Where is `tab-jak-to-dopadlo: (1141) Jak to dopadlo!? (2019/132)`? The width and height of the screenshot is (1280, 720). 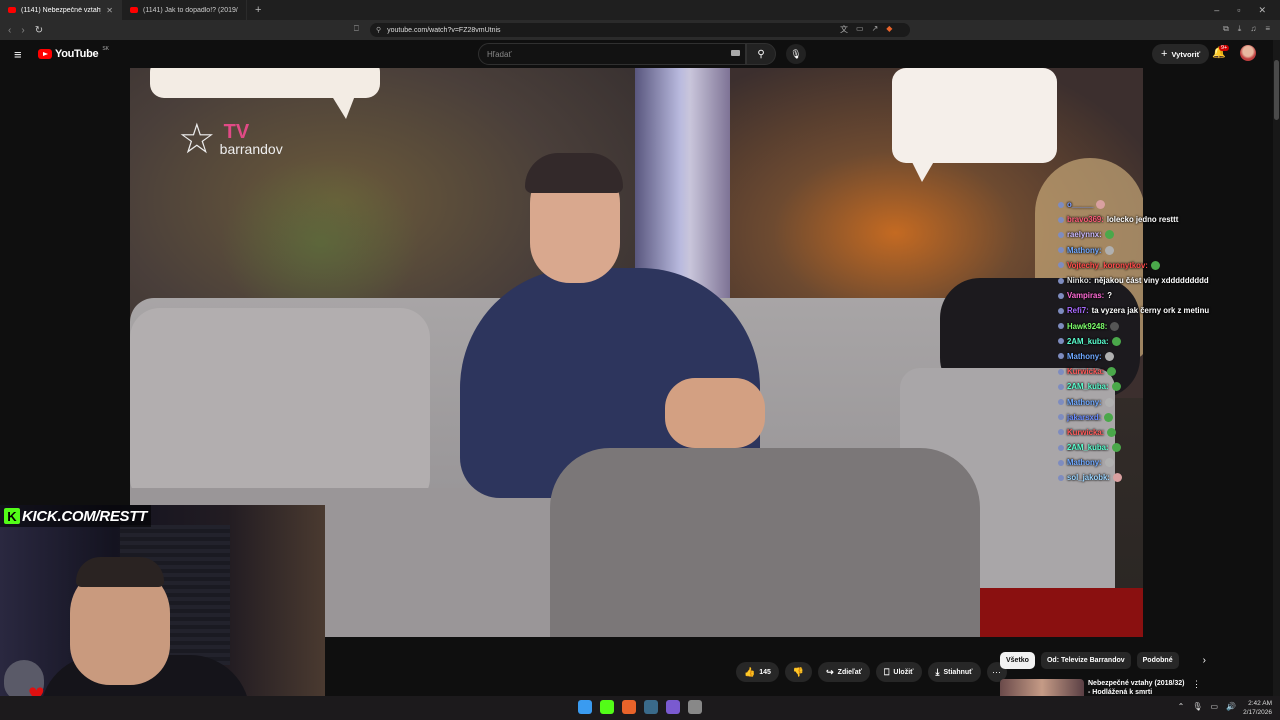
tab-jak-to-dopadlo: (1141) Jak to dopadlo!? (2019/132) is located at coordinates (184, 10).